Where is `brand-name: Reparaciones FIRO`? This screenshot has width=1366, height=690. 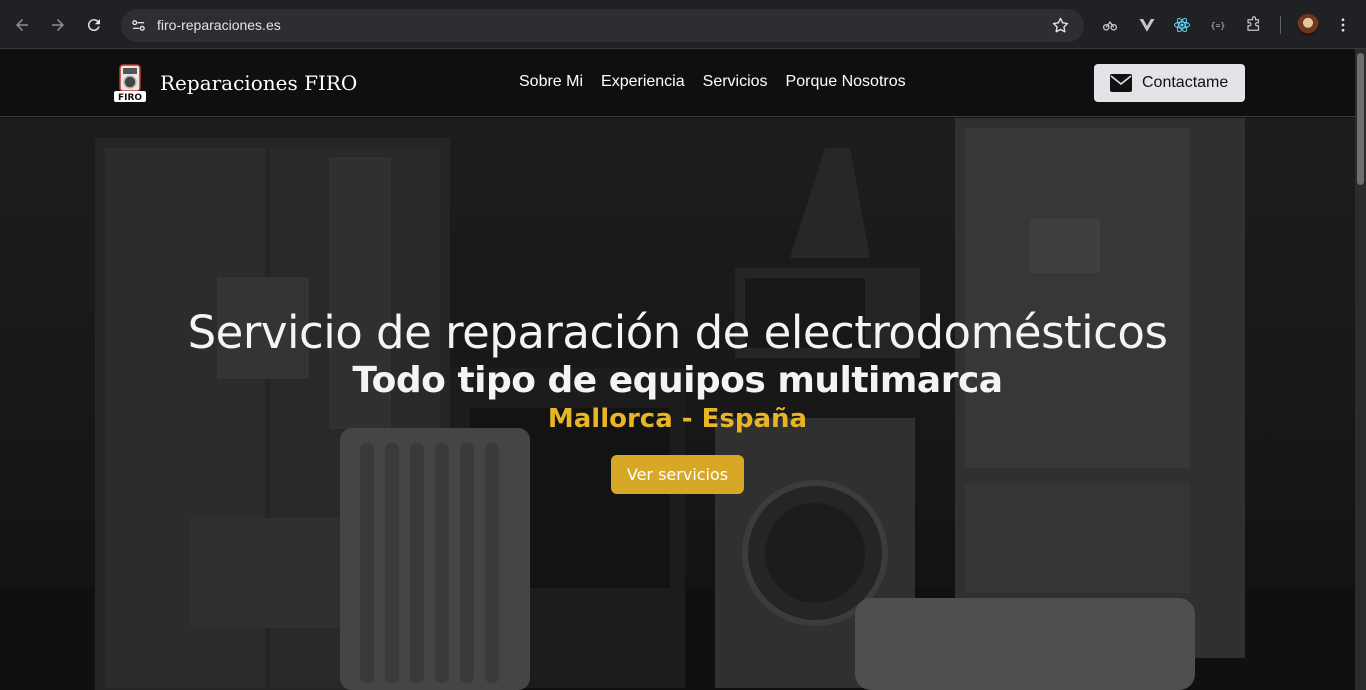 brand-name: Reparaciones FIRO is located at coordinates (258, 83).